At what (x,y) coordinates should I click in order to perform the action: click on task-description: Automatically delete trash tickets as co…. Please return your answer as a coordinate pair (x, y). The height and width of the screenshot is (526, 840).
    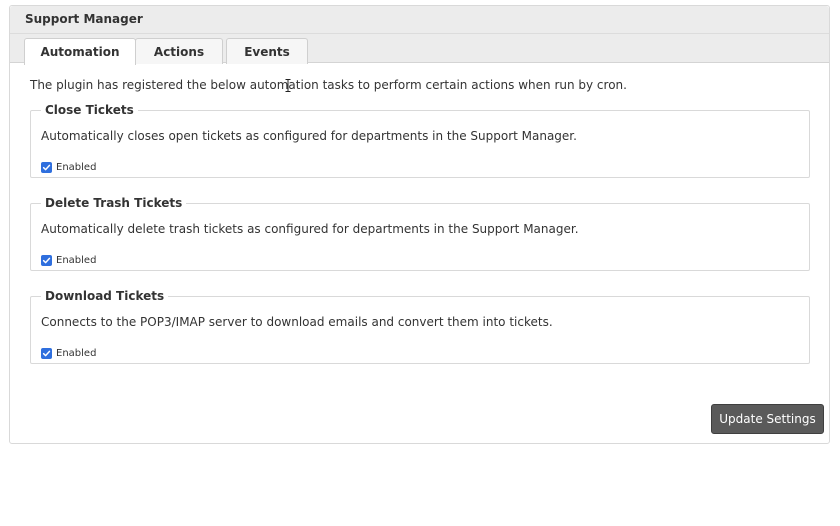
    Looking at the image, I should click on (310, 229).